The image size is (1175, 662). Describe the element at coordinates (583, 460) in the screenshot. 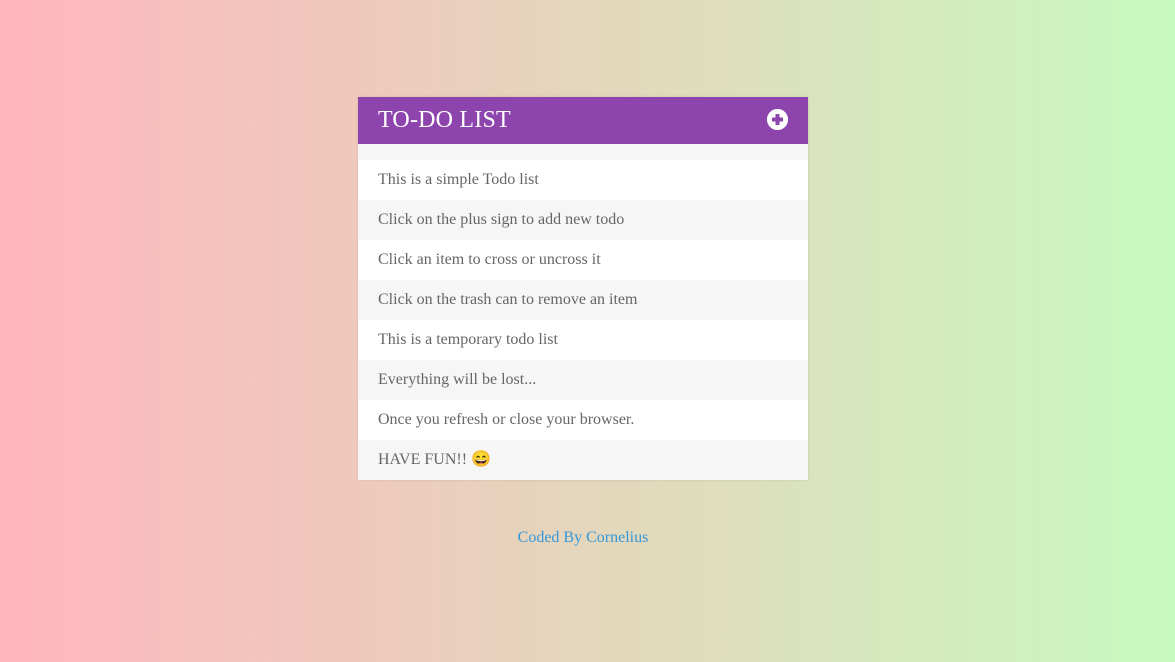

I see `todo-item: HAVE FUN!! 😄` at that location.